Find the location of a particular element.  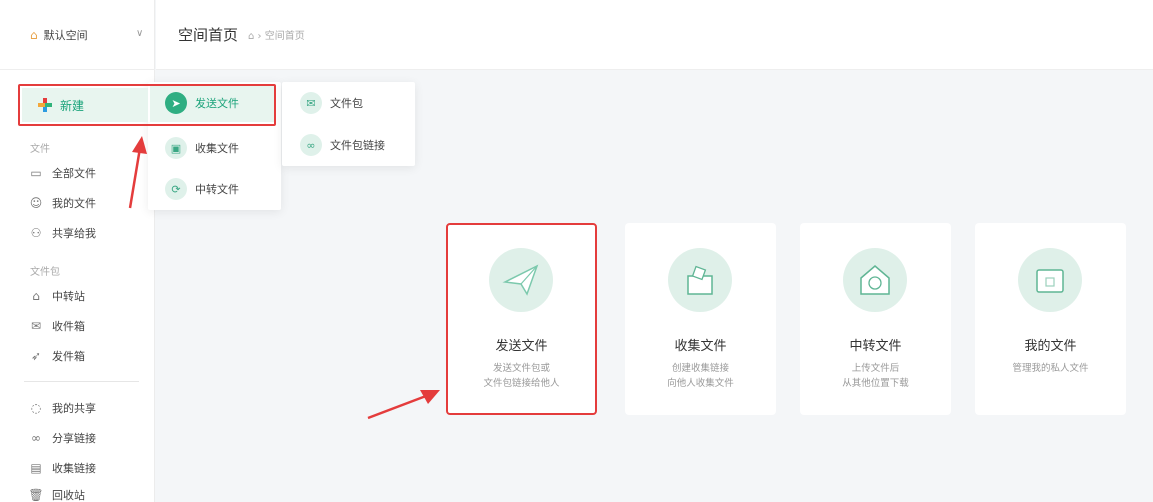

menu-item-collect-file: ▣ 收集文件 is located at coordinates (202, 148).